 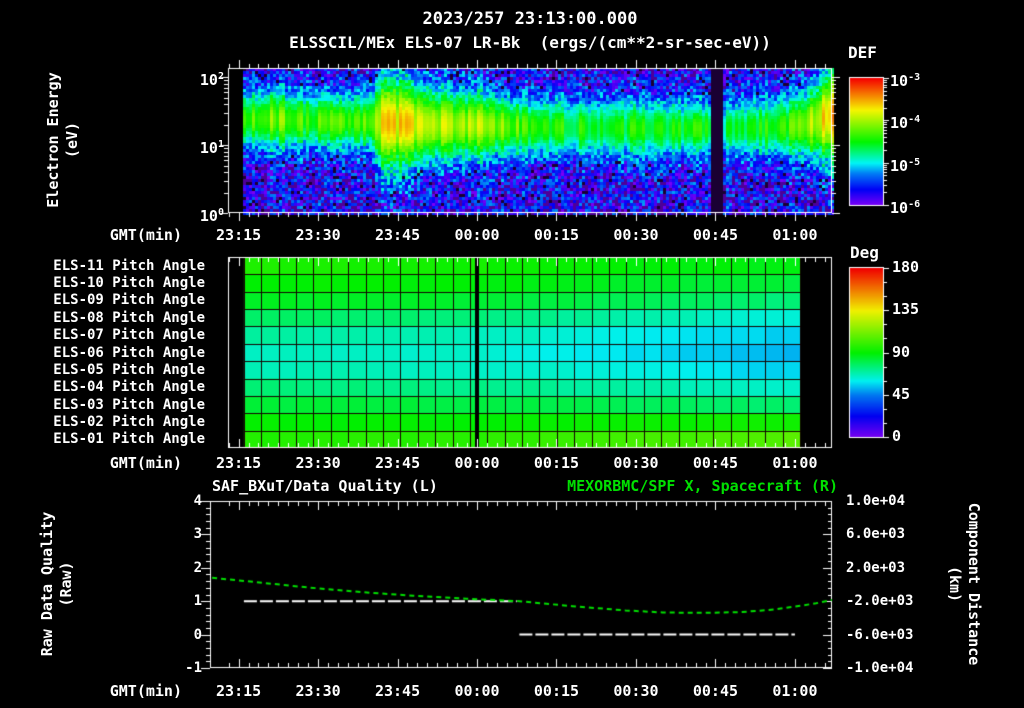 I want to click on quality-tick-label: 2, so click(x=197, y=567).